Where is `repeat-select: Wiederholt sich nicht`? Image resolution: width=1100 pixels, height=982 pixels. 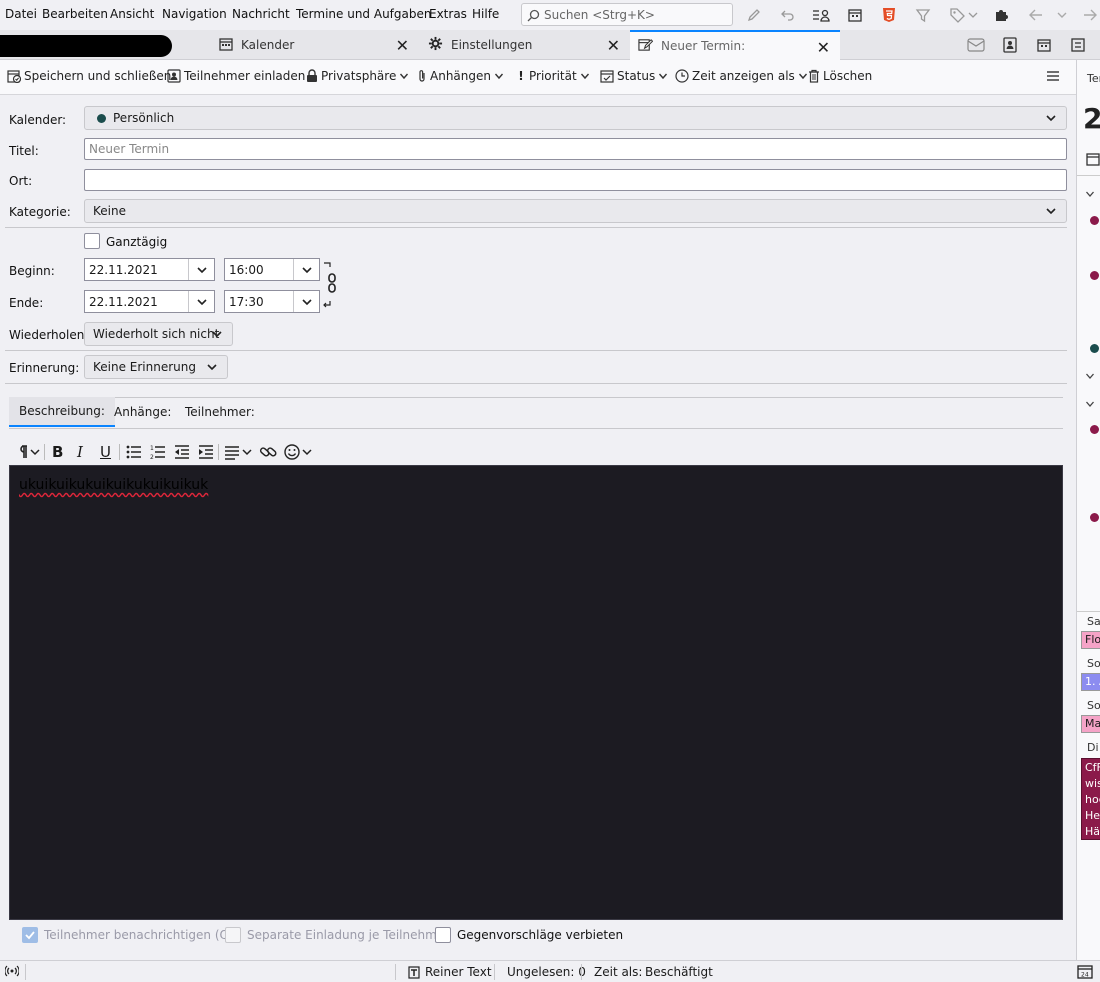
repeat-select: Wiederholt sich nicht is located at coordinates (158, 334).